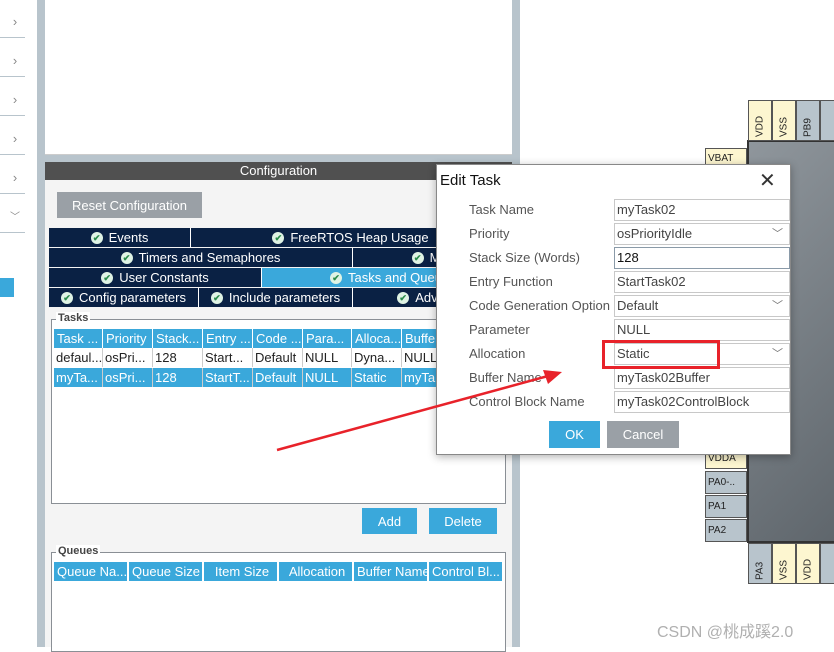 This screenshot has width=834, height=652. Describe the element at coordinates (725, 632) in the screenshot. I see `watermark: CSDN @桃成蹊2.0` at that location.